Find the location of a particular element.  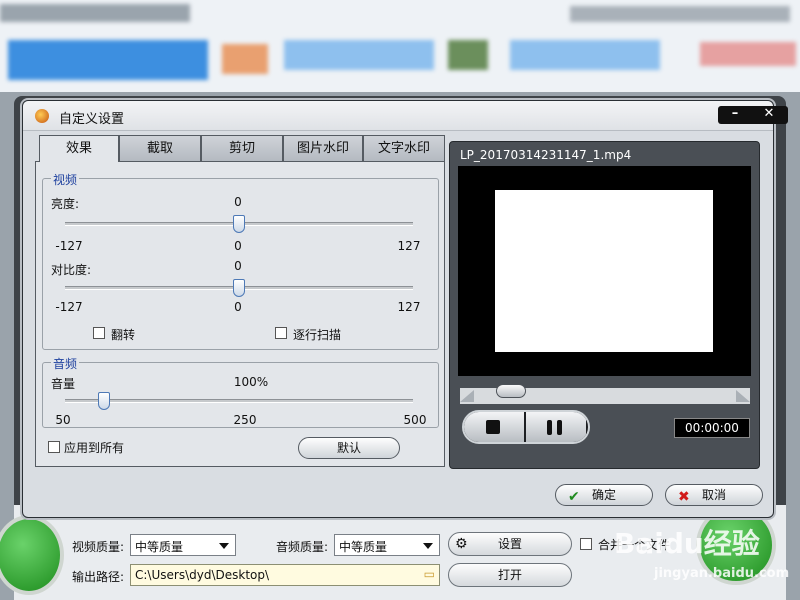

seek-end-marker-icon is located at coordinates (743, 396).